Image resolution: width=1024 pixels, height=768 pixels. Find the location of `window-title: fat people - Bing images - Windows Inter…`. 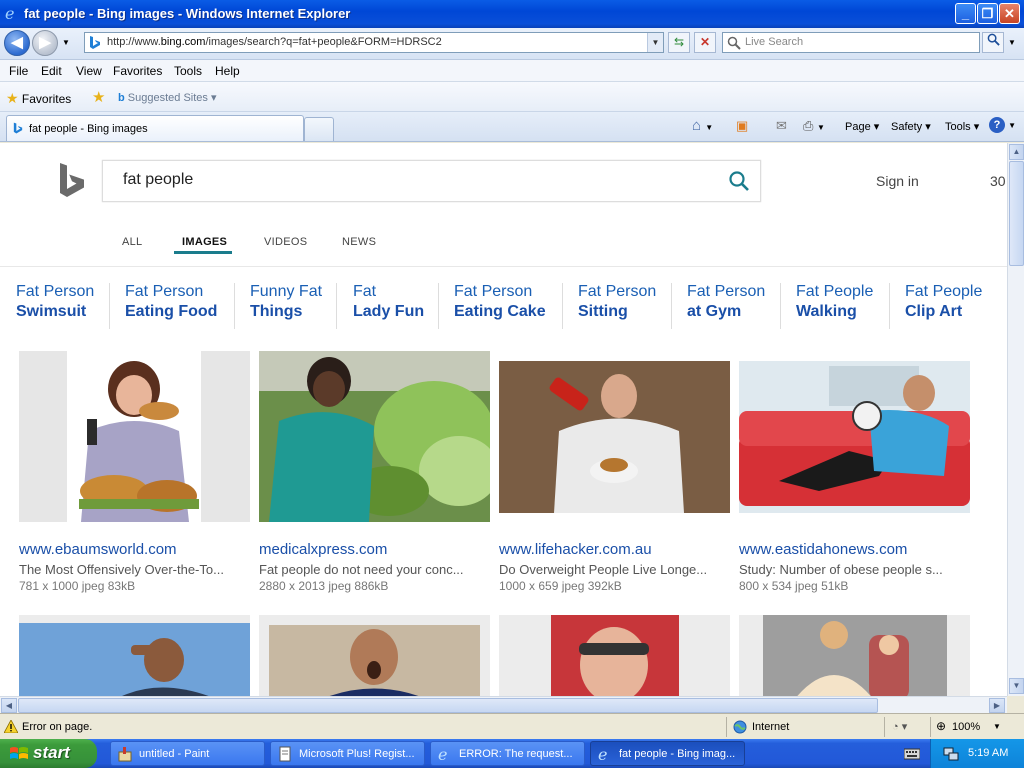

window-title: fat people - Bing images - Windows Inter… is located at coordinates (187, 13).